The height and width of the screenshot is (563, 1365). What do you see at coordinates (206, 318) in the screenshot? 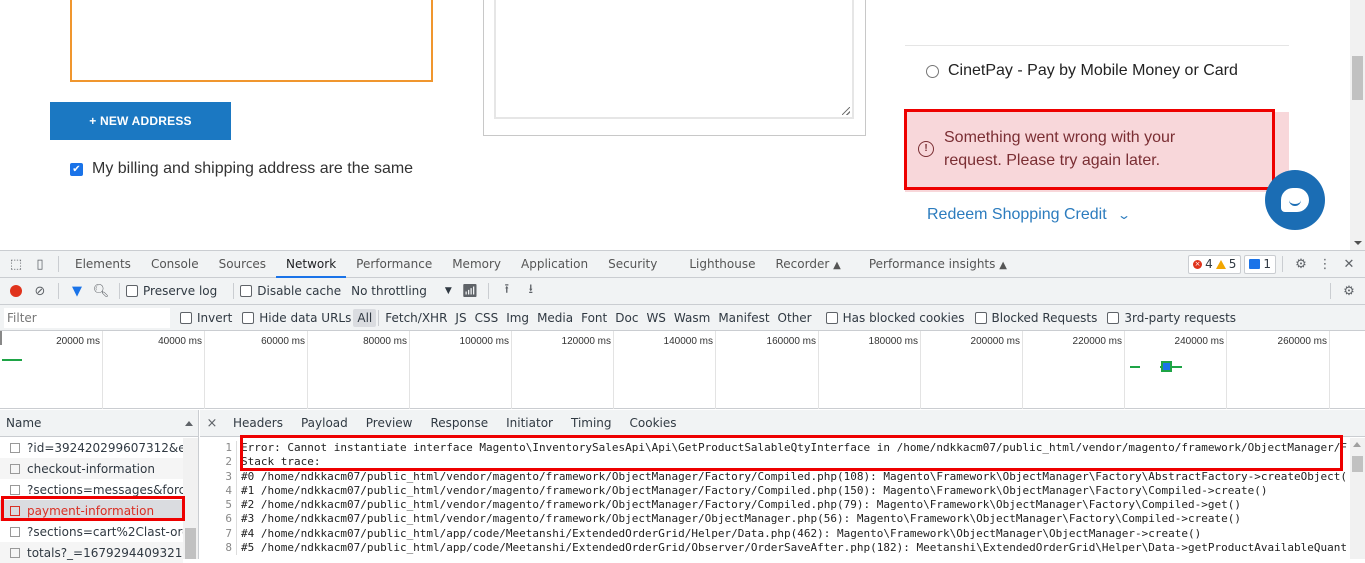
I see `invert-checkbox: Invert` at bounding box center [206, 318].